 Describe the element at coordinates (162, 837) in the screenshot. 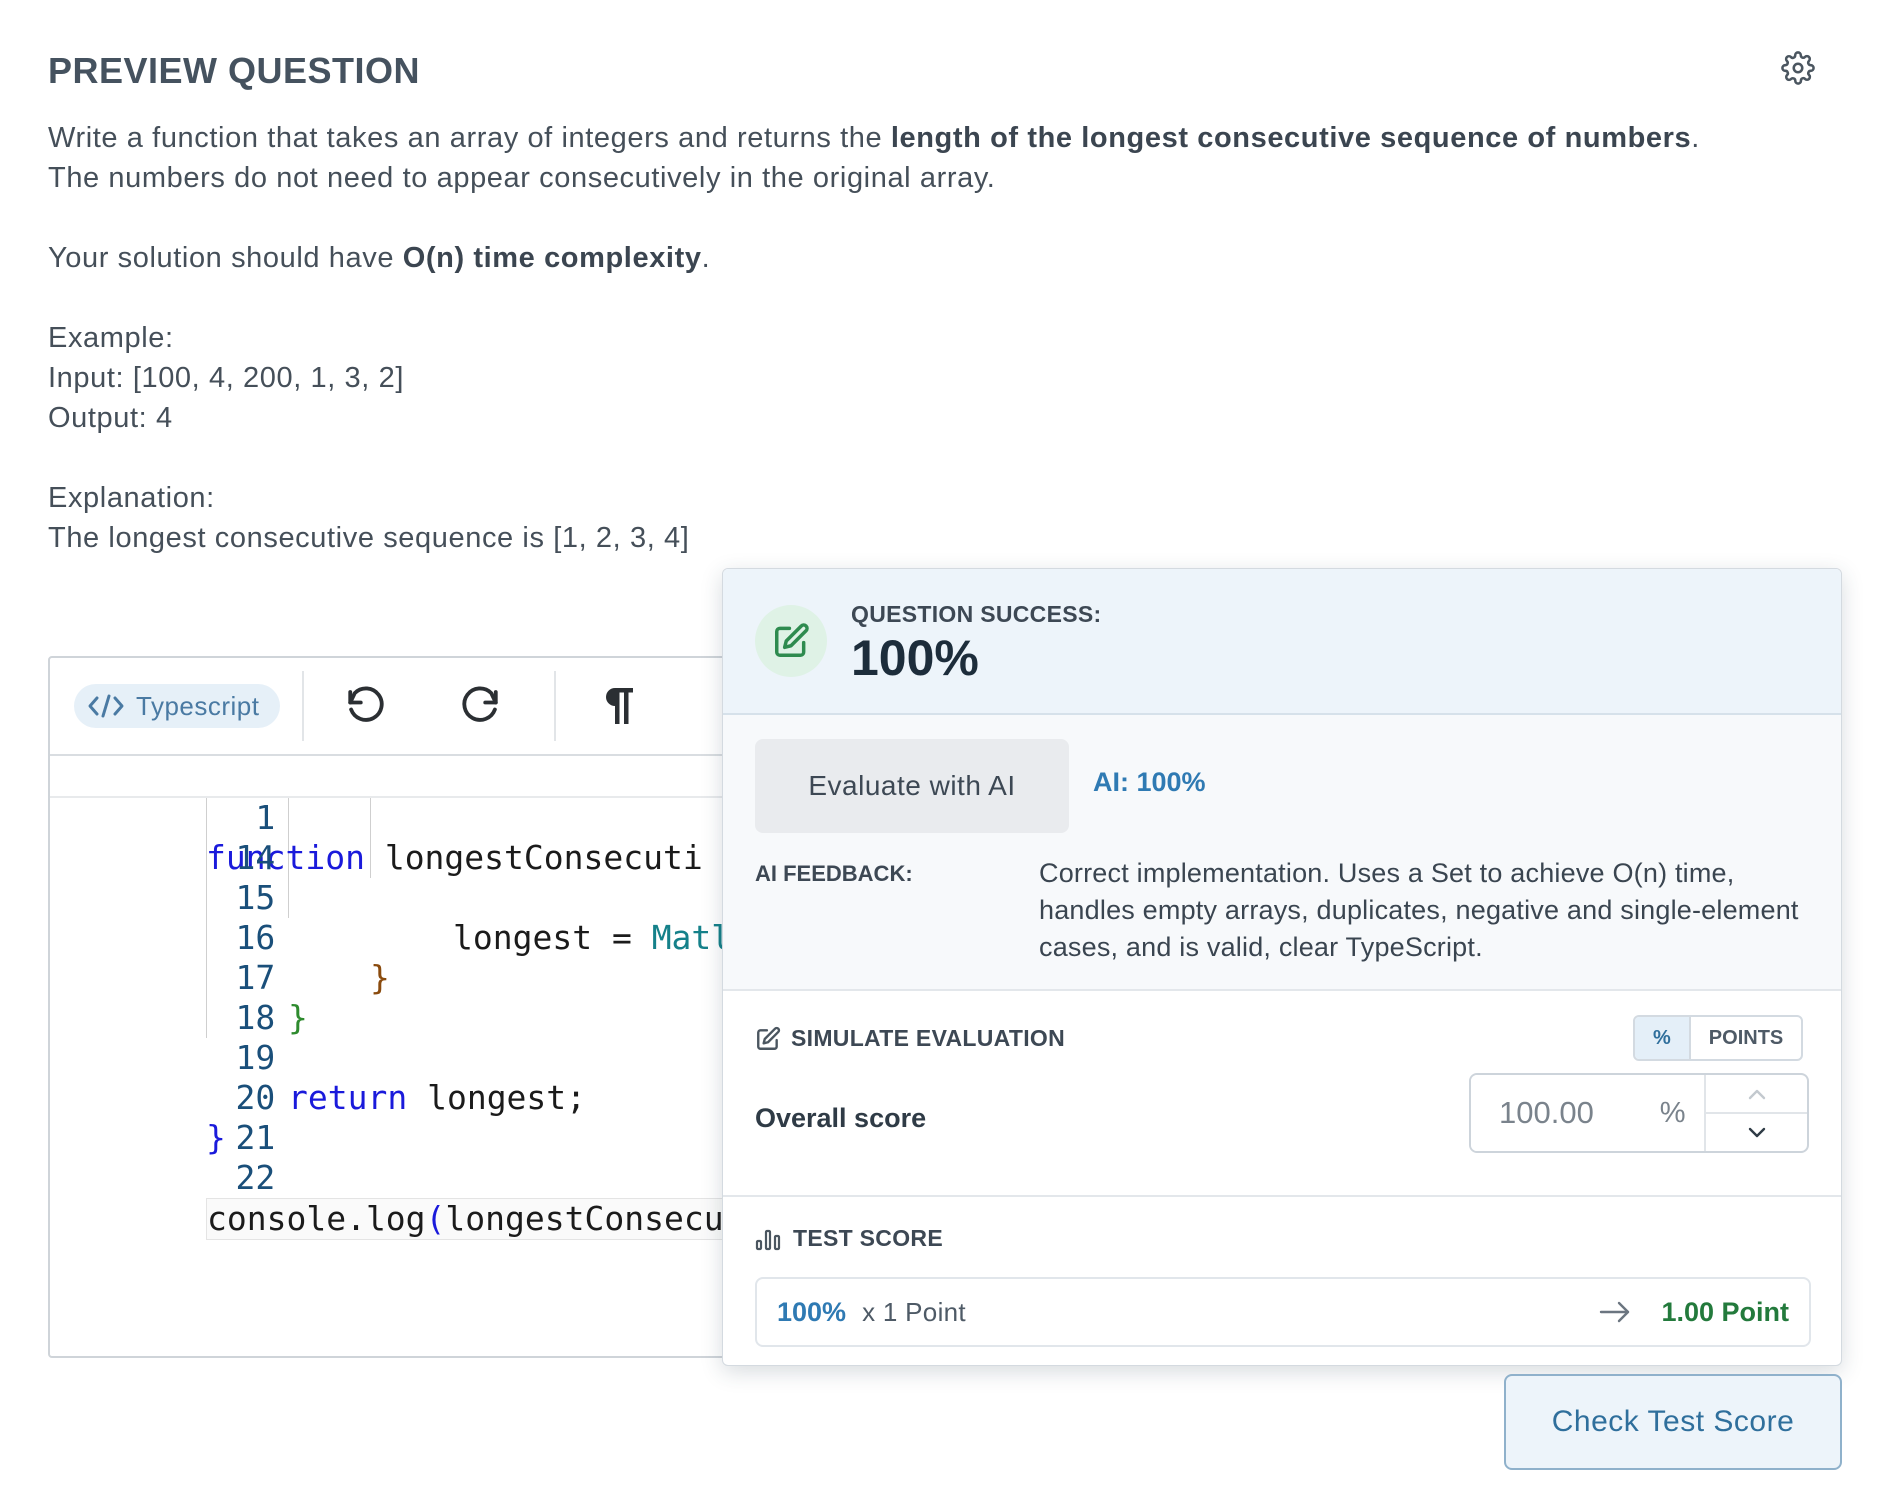

I see `code-line: 14` at that location.